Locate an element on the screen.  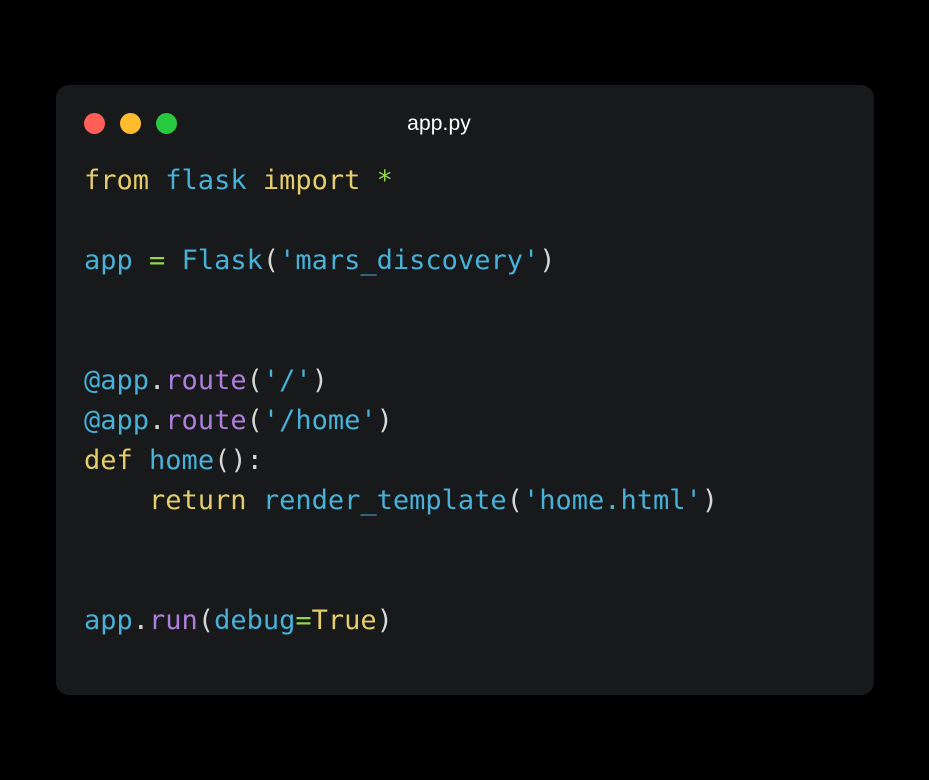
token-keyword-import: import is located at coordinates (311, 180).